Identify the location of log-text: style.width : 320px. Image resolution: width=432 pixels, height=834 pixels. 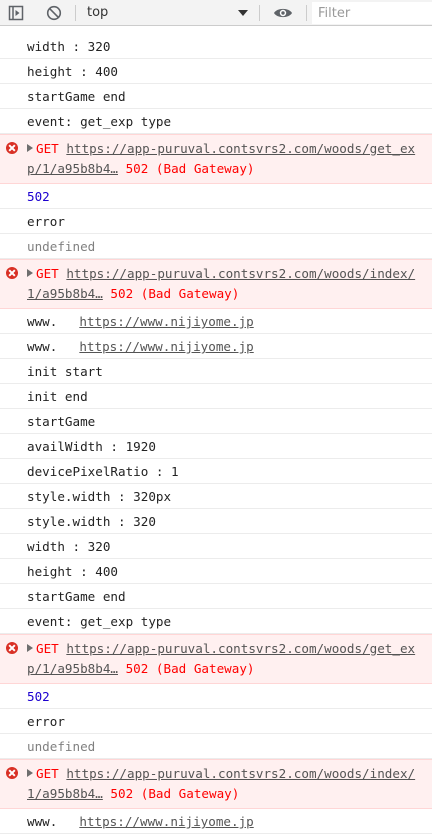
(99, 496).